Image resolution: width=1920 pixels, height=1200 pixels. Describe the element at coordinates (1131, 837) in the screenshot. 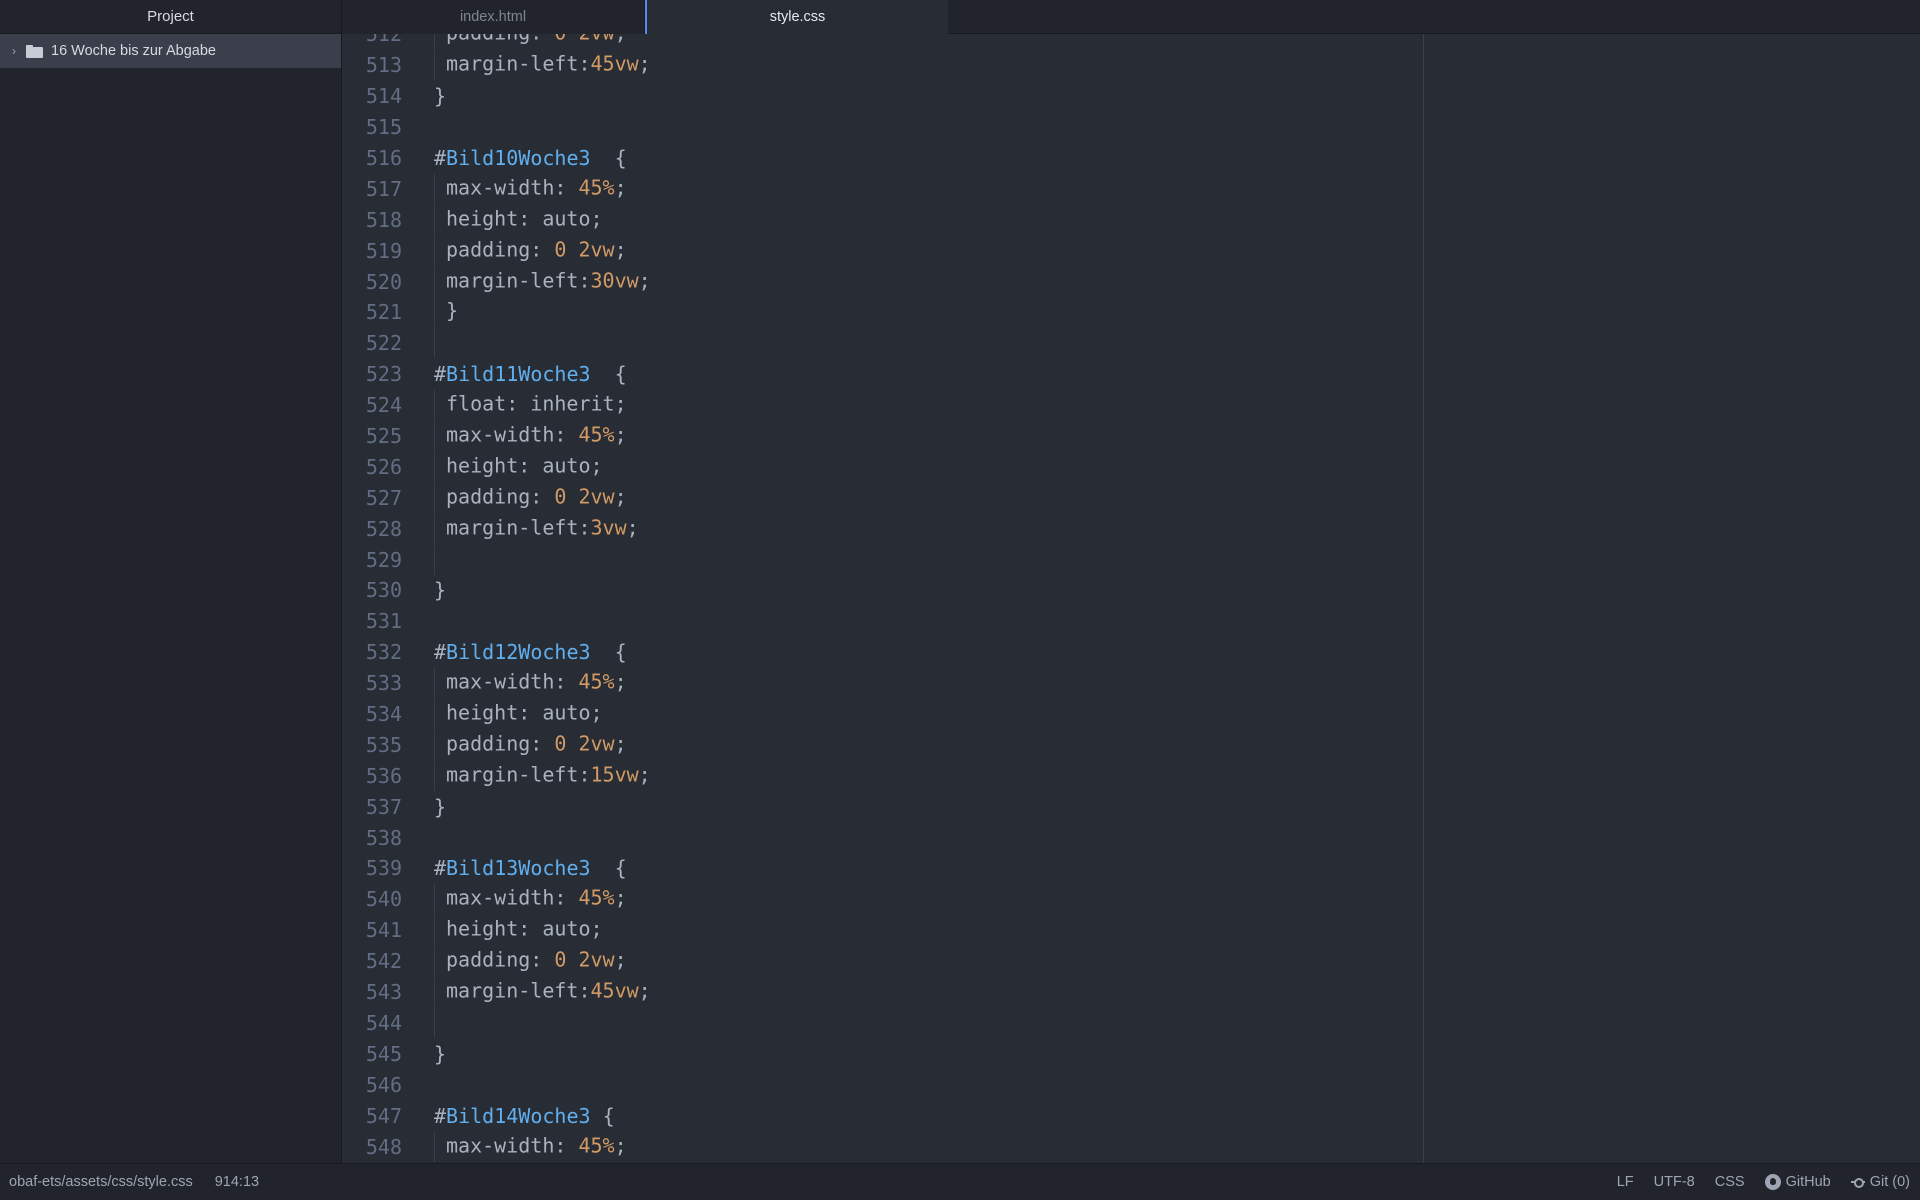

I see `code-line: 538` at that location.